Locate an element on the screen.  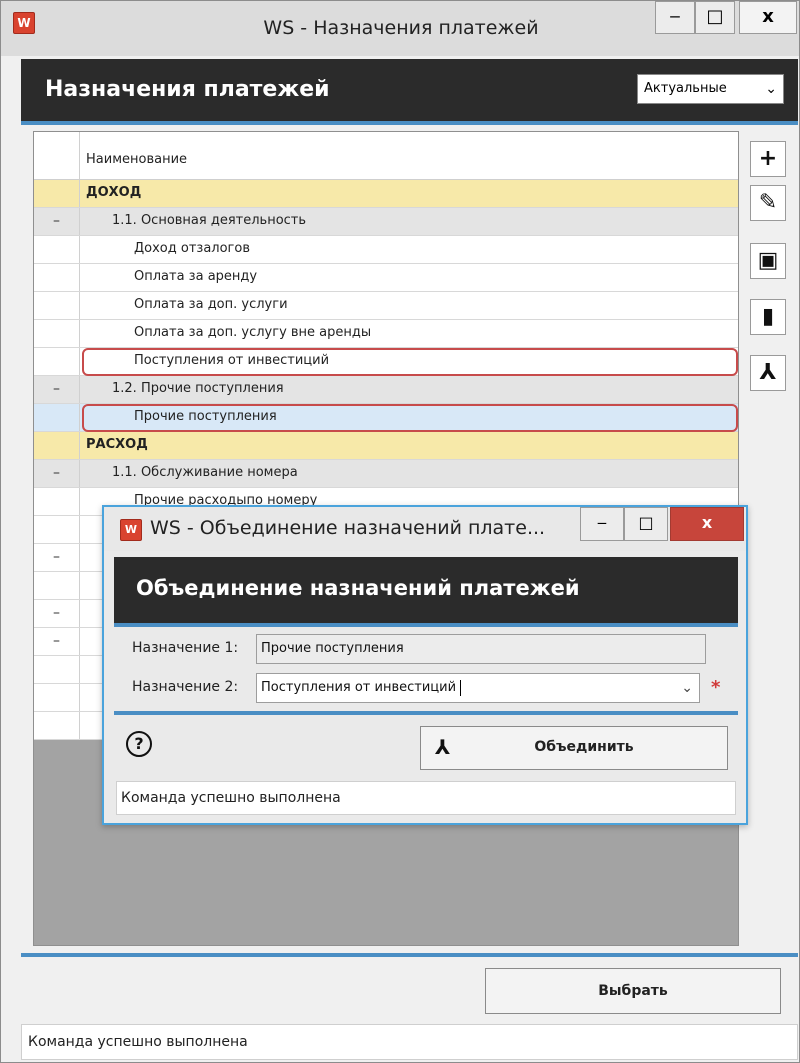
tree-row: Поступления от инвестиций is located at coordinates (386, 362).